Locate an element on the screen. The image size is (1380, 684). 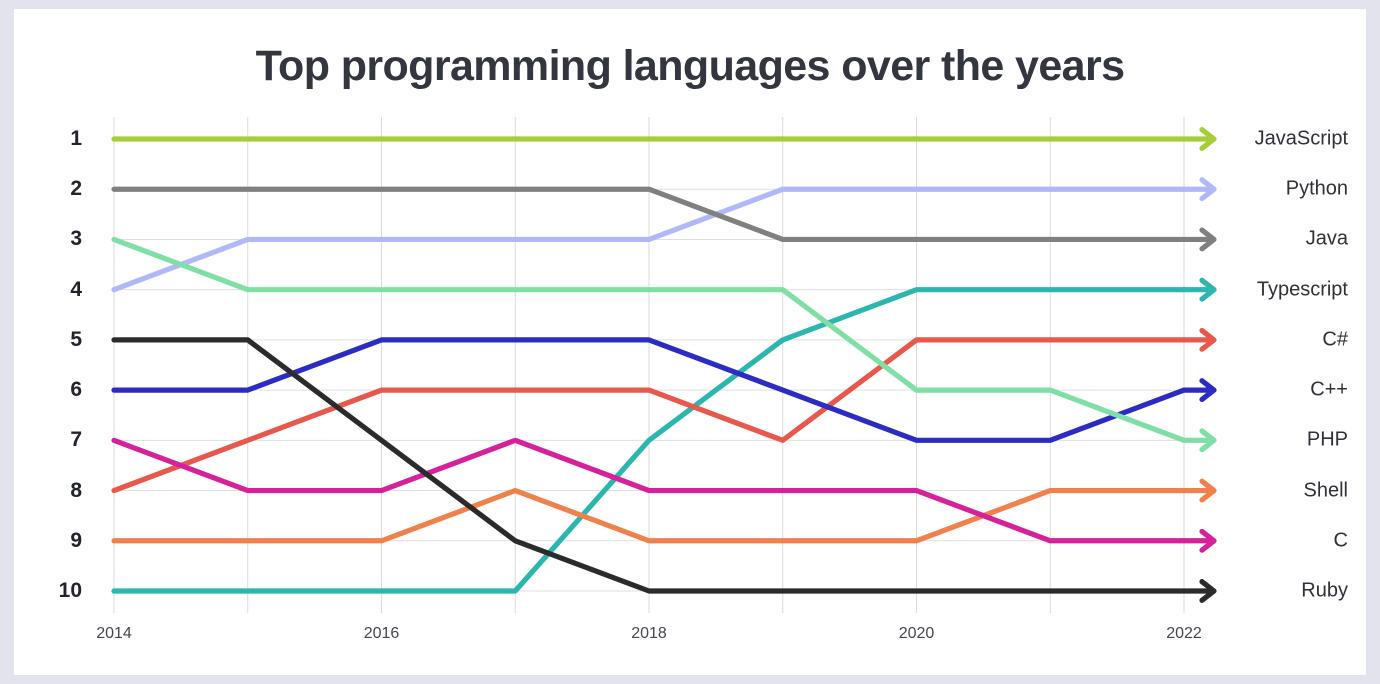
y-axis-tick-4: 4 is located at coordinates (76, 289).